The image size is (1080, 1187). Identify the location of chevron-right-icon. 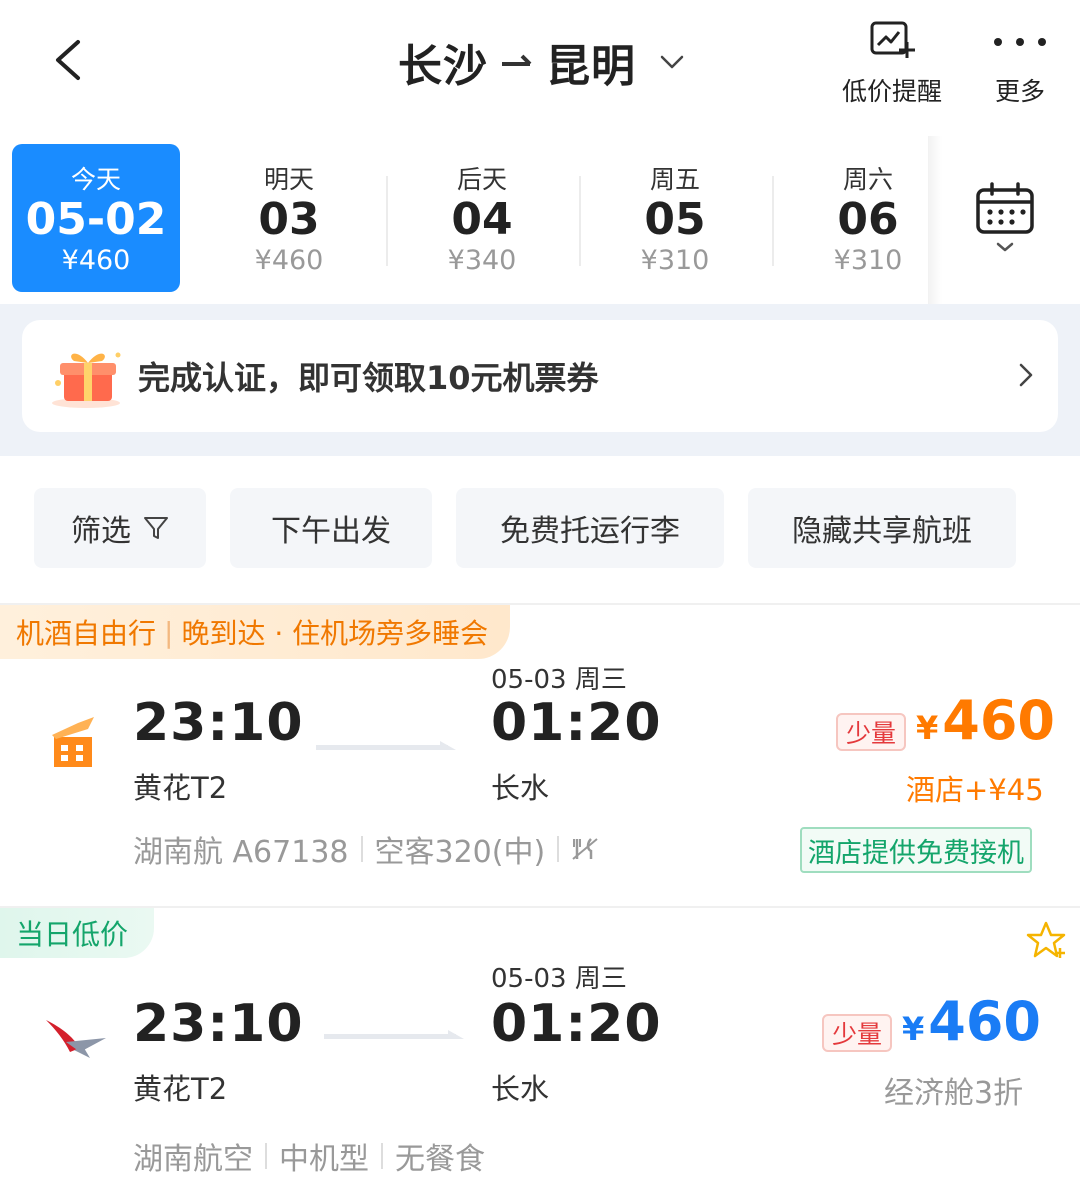
(1026, 375).